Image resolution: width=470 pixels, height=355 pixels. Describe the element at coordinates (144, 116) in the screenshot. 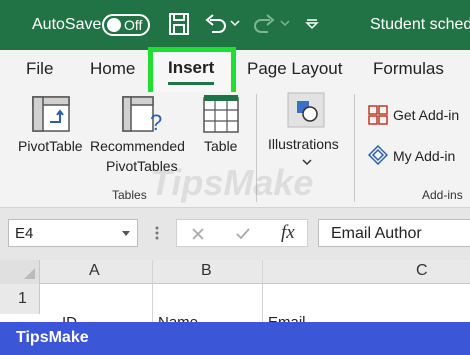

I see `recommended-pivottables-icon: ?` at that location.